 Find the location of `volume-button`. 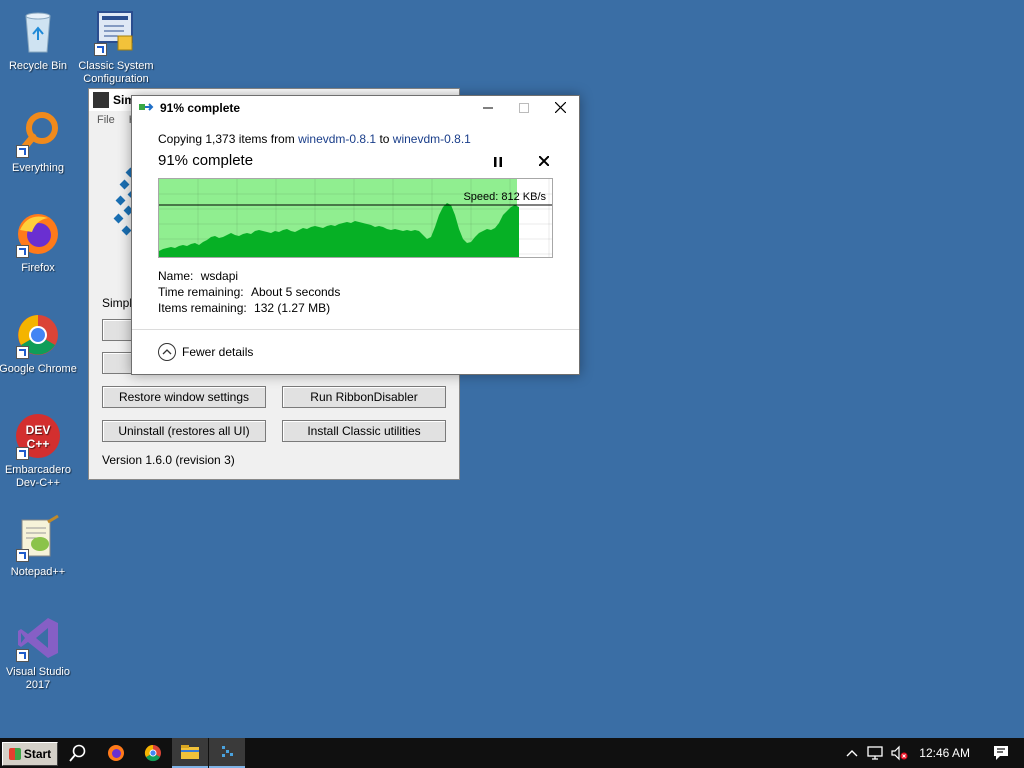

volume-button is located at coordinates (899, 753).